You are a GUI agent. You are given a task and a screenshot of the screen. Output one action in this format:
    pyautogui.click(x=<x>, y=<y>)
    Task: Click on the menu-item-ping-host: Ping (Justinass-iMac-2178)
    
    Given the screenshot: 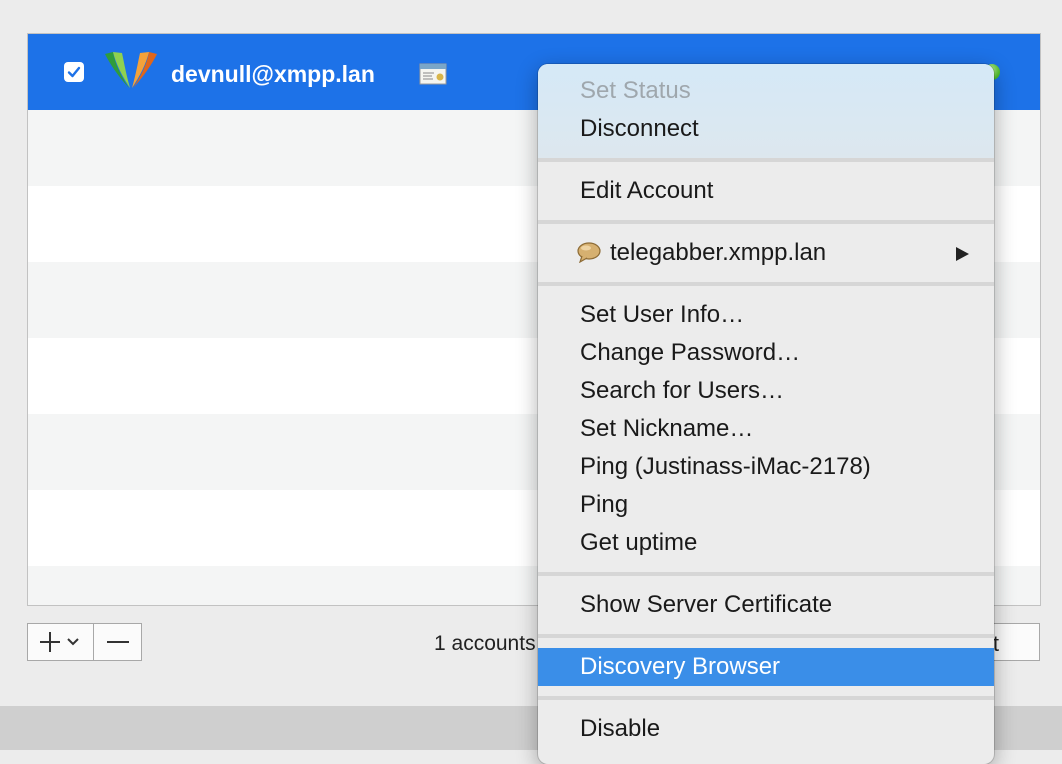 What is the action you would take?
    pyautogui.click(x=766, y=467)
    